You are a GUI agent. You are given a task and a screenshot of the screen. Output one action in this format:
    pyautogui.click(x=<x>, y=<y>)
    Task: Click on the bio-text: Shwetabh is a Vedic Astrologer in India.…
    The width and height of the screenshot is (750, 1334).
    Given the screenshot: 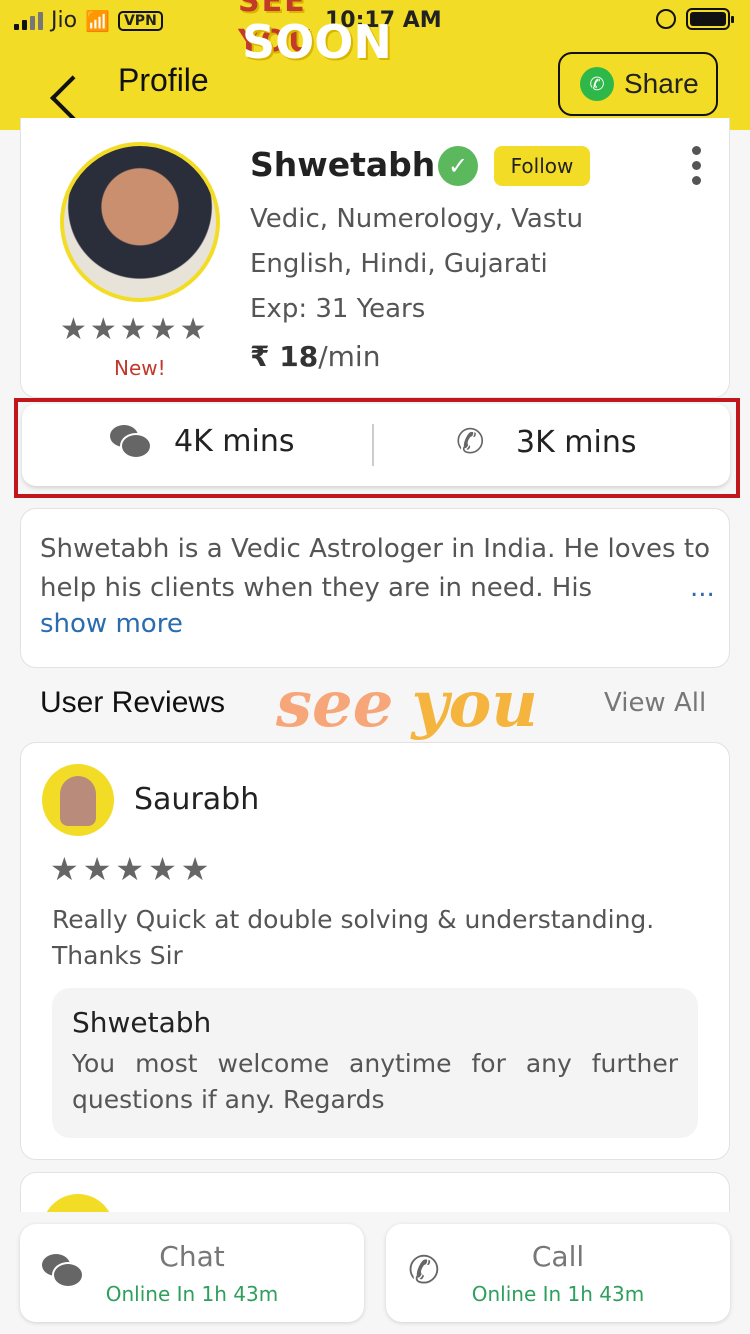 What is the action you would take?
    pyautogui.click(x=375, y=568)
    